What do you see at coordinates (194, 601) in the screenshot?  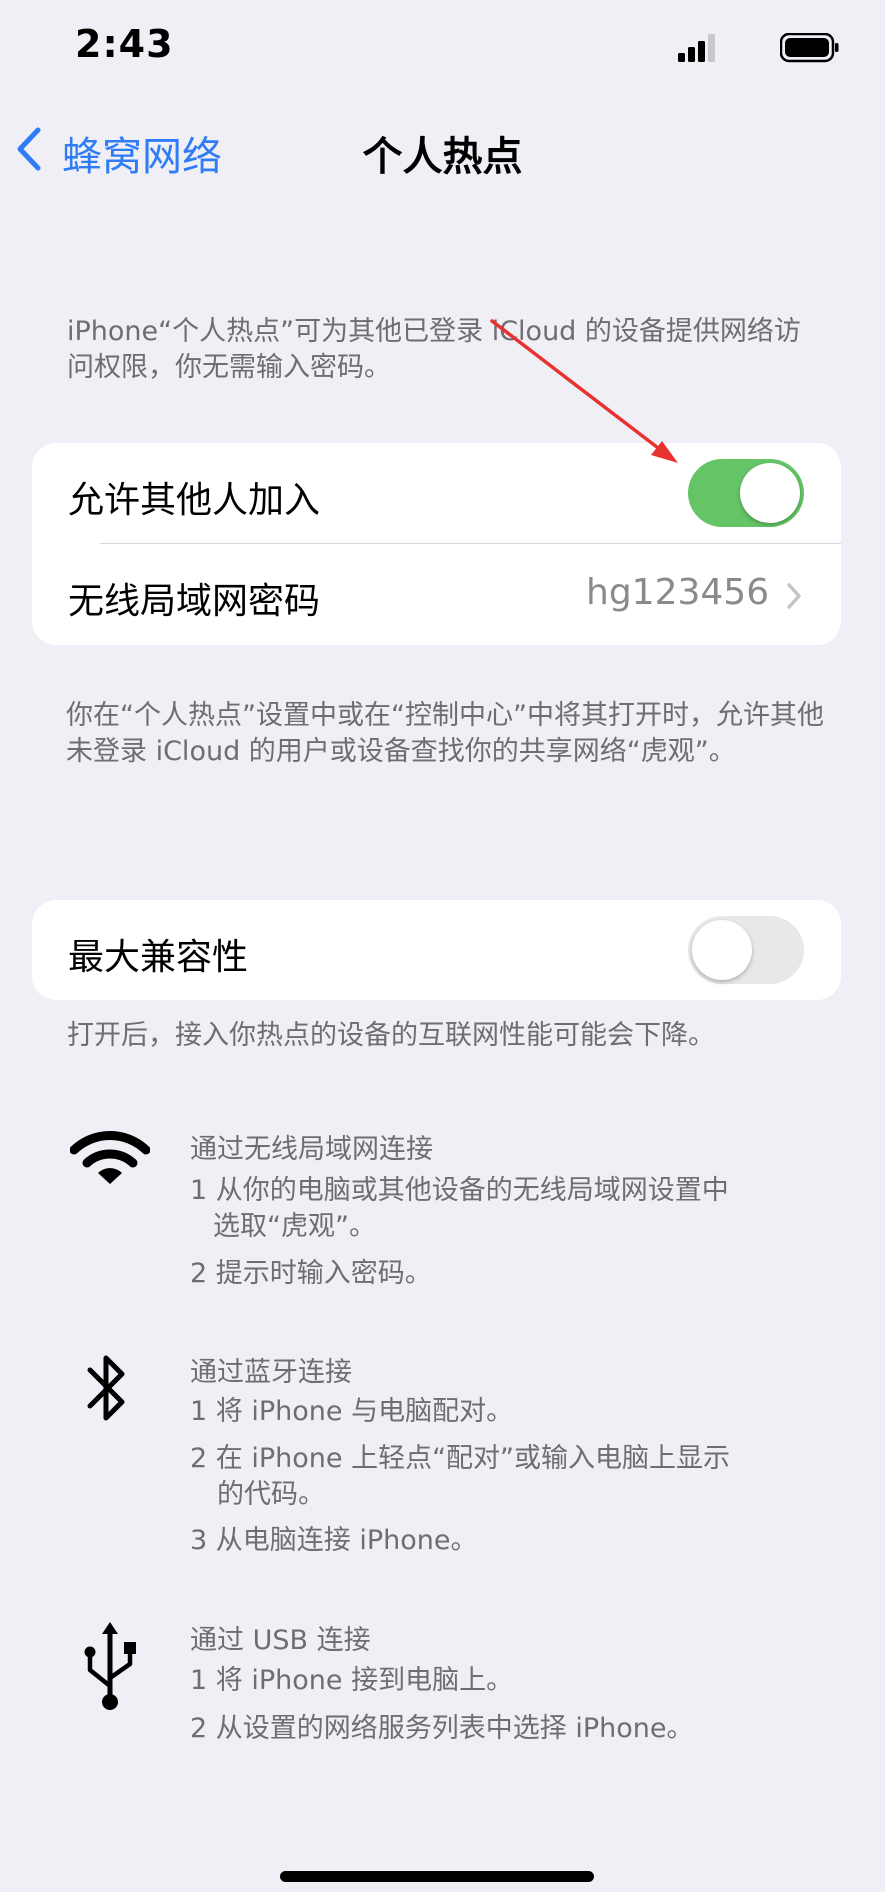 I see `wifi-password-label: 无线局域网密码` at bounding box center [194, 601].